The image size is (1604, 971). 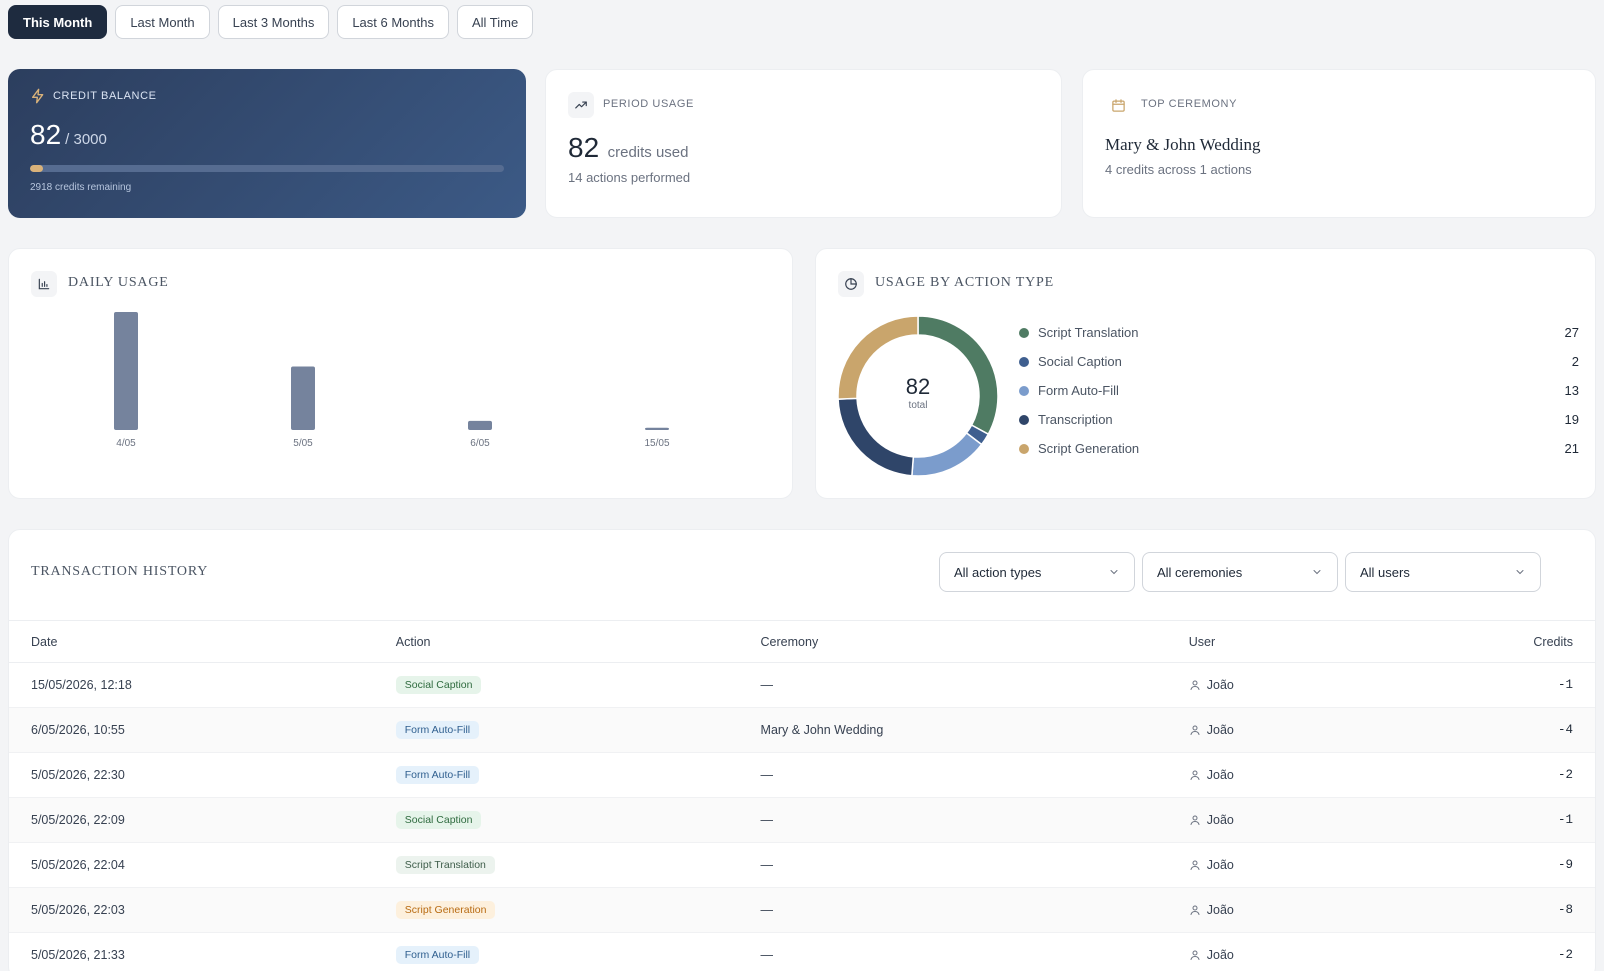 What do you see at coordinates (1507, 730) in the screenshot?
I see `credits-cell: -4` at bounding box center [1507, 730].